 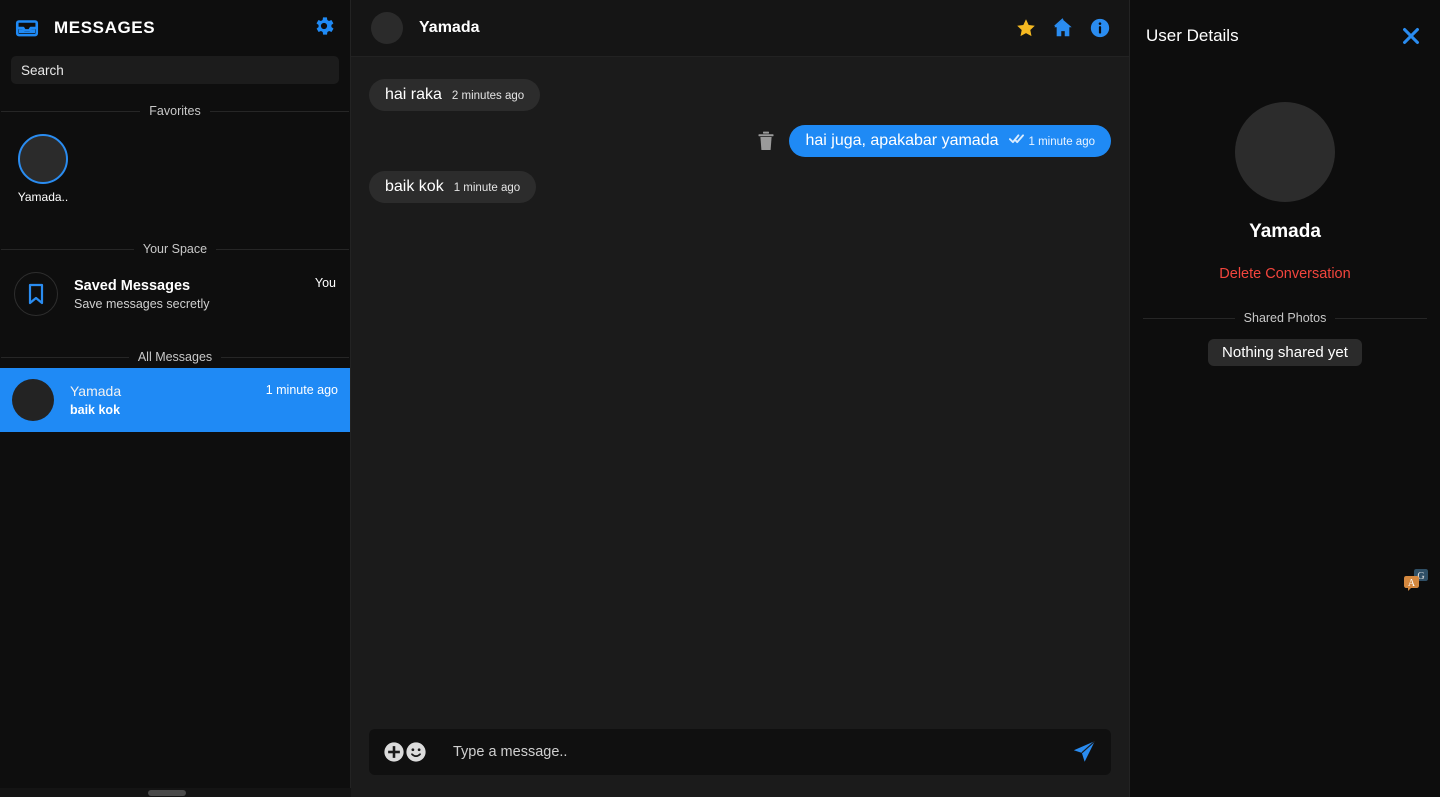 What do you see at coordinates (1412, 583) in the screenshot?
I see `svg-text: A` at bounding box center [1412, 583].